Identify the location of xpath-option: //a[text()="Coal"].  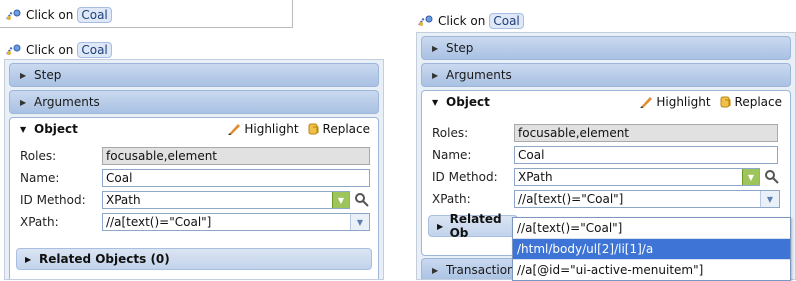
(651, 228).